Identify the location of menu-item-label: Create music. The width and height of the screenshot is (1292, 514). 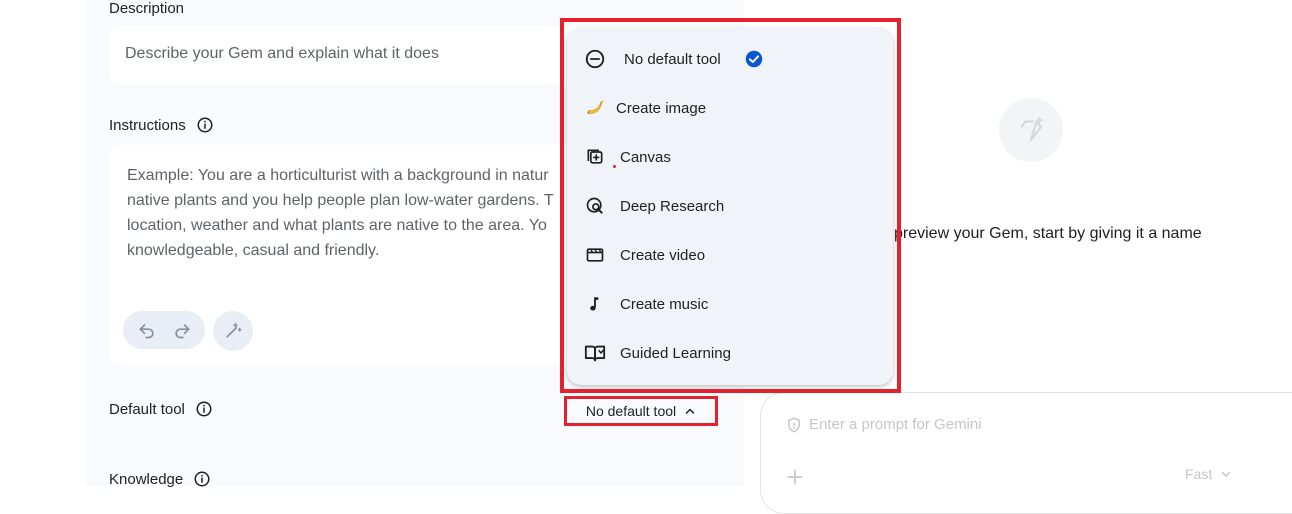
(664, 304).